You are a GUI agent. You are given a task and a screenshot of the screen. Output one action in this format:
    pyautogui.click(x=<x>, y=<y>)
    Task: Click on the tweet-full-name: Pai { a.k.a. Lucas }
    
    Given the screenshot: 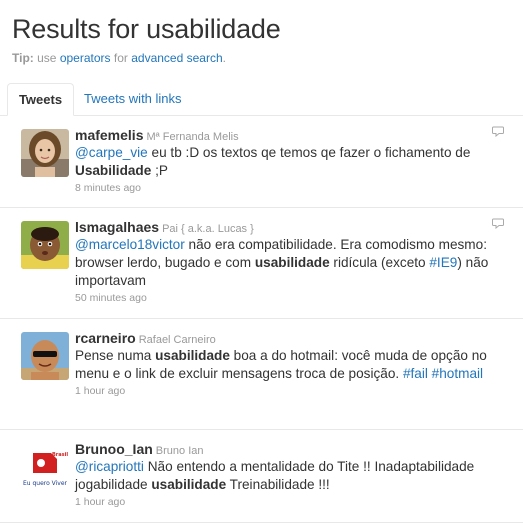 What is the action you would take?
    pyautogui.click(x=208, y=229)
    